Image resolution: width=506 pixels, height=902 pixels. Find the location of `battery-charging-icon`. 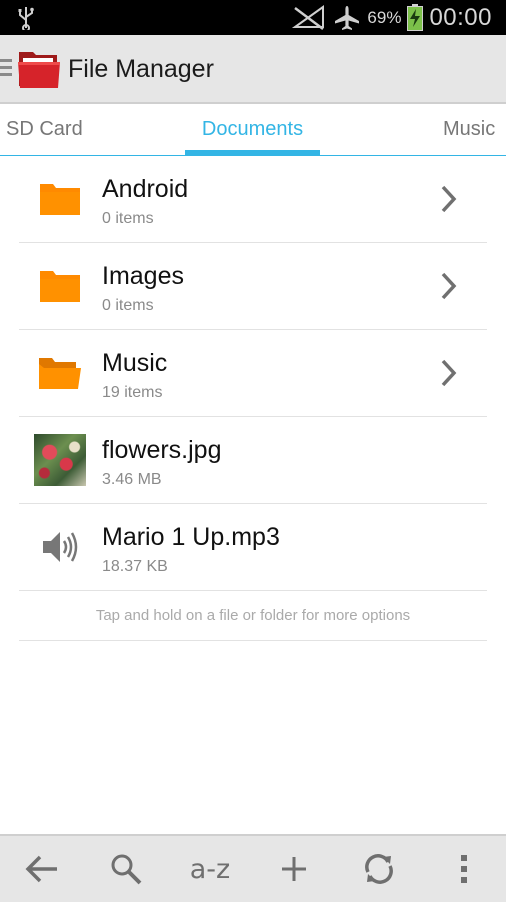

battery-charging-icon is located at coordinates (415, 17).